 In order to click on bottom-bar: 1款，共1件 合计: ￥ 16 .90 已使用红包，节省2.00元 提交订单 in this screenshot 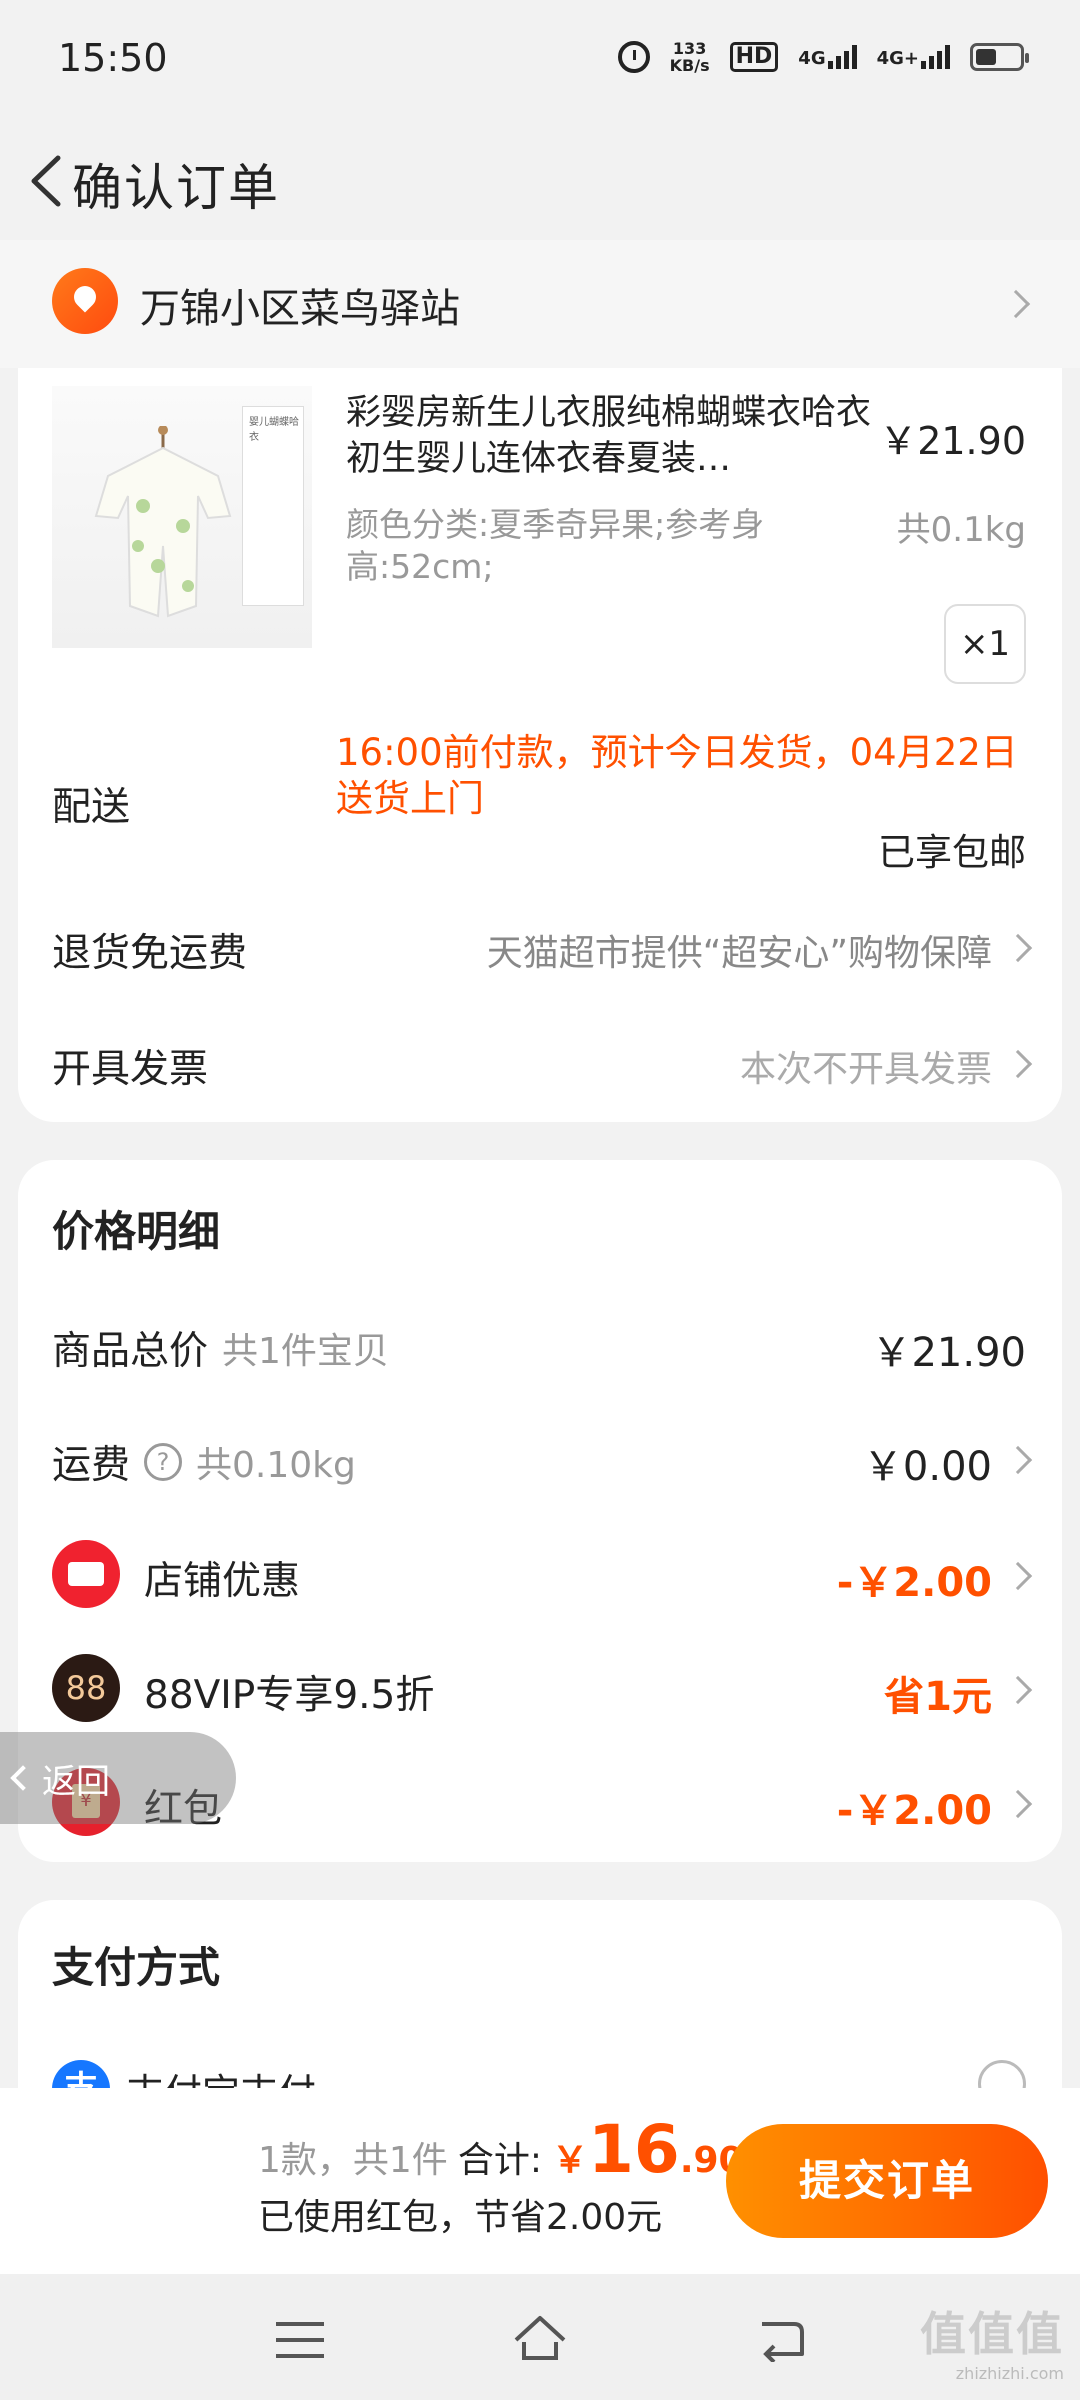, I will do `click(540, 2181)`.